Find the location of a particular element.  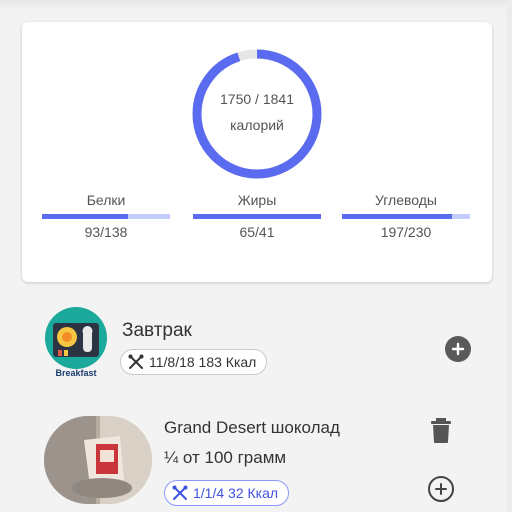

chip-label: 11/8/18 183 Ккал is located at coordinates (203, 362).